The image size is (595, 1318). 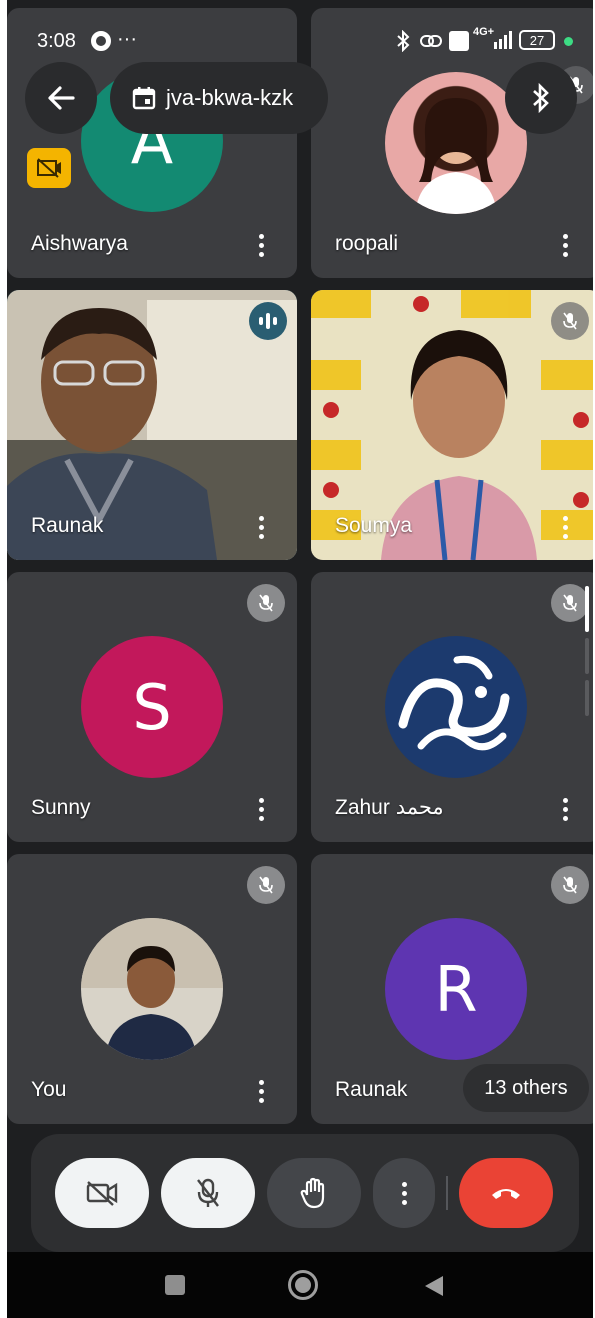 I want to click on participant-tile-you: You, so click(x=152, y=989).